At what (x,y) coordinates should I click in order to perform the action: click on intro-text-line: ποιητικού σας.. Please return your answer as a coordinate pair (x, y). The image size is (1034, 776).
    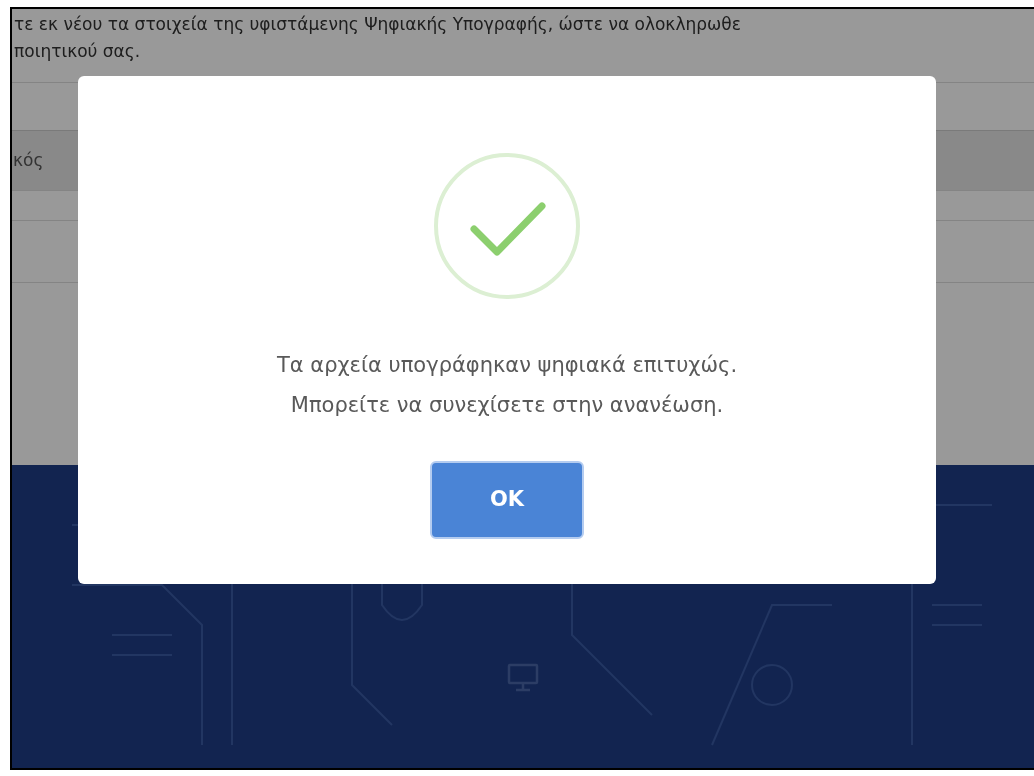
    Looking at the image, I should click on (78, 51).